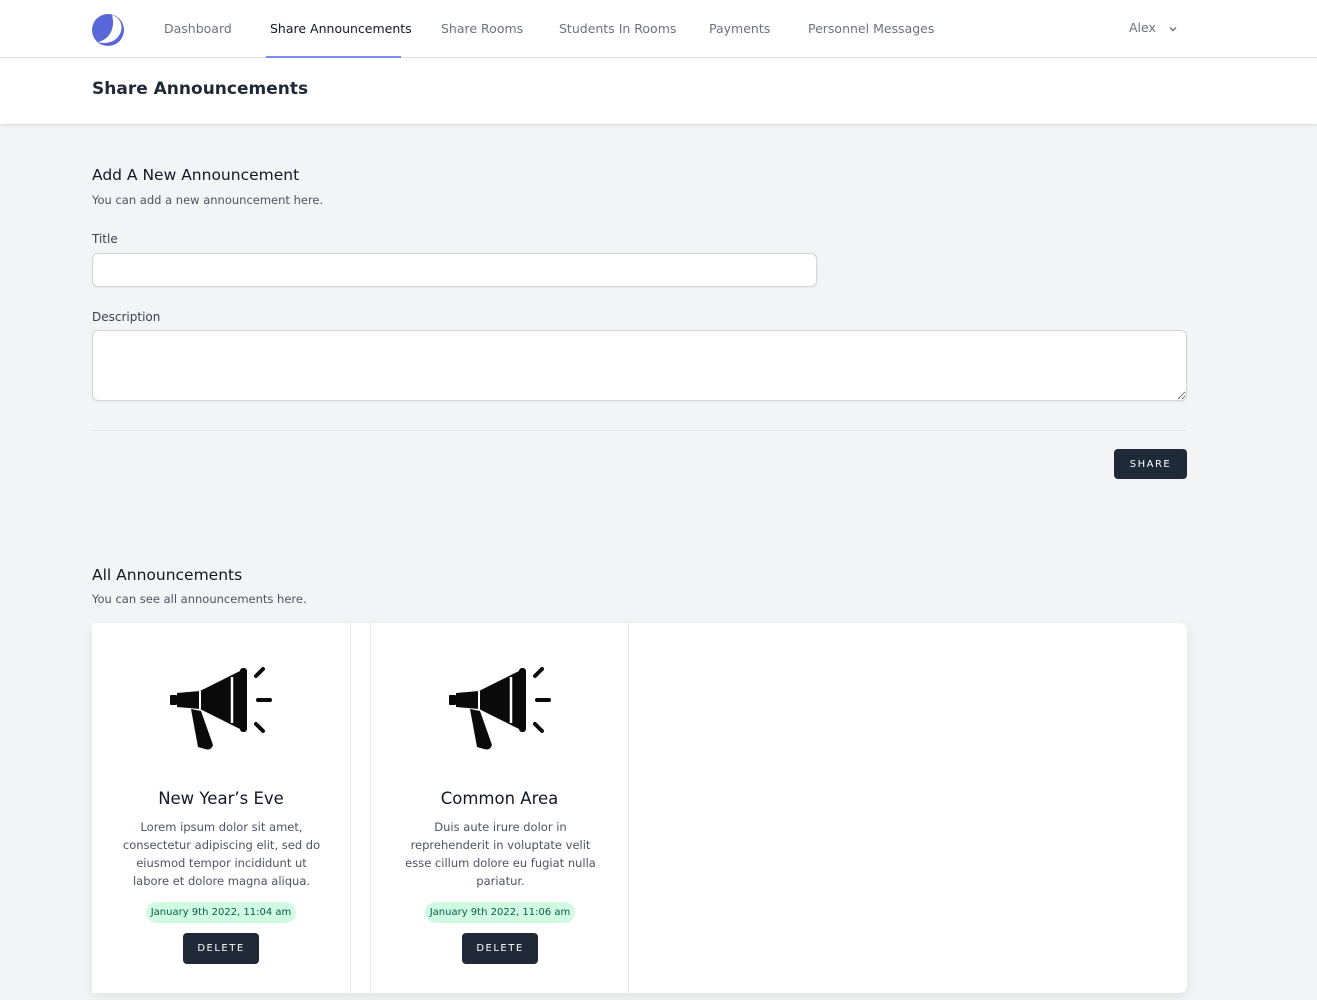 The width and height of the screenshot is (1317, 1000). Describe the element at coordinates (199, 599) in the screenshot. I see `list-section-description: You can see all announcements here.` at that location.